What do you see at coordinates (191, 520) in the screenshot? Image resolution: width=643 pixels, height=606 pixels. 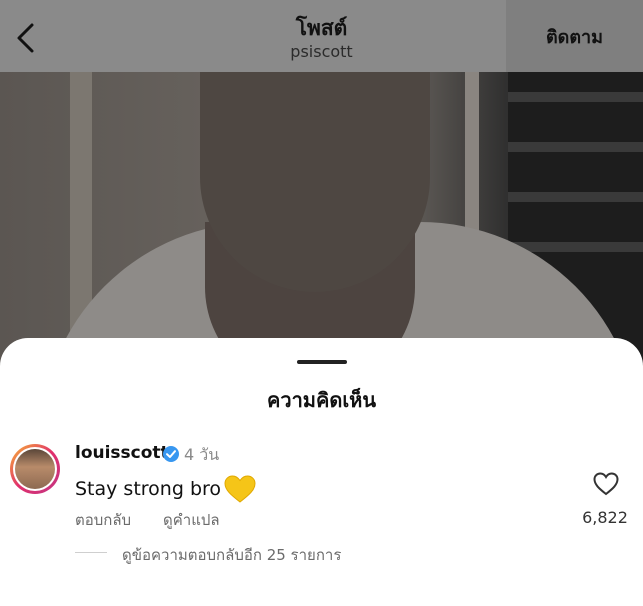 I see `see-translation-button: ดูคำแปล` at bounding box center [191, 520].